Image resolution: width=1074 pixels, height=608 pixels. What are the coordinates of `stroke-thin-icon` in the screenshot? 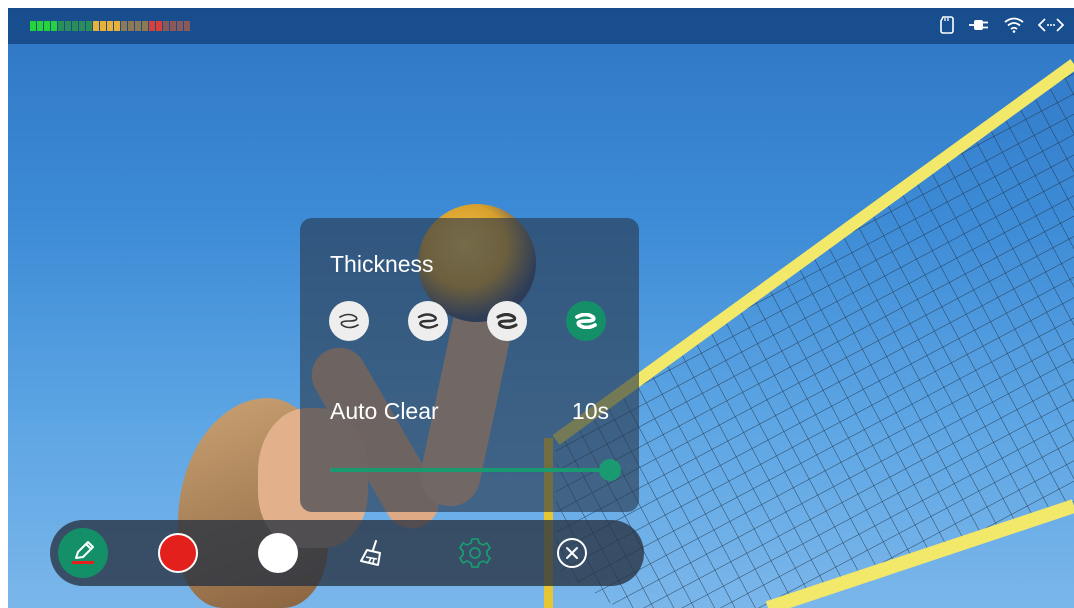 It's located at (349, 321).